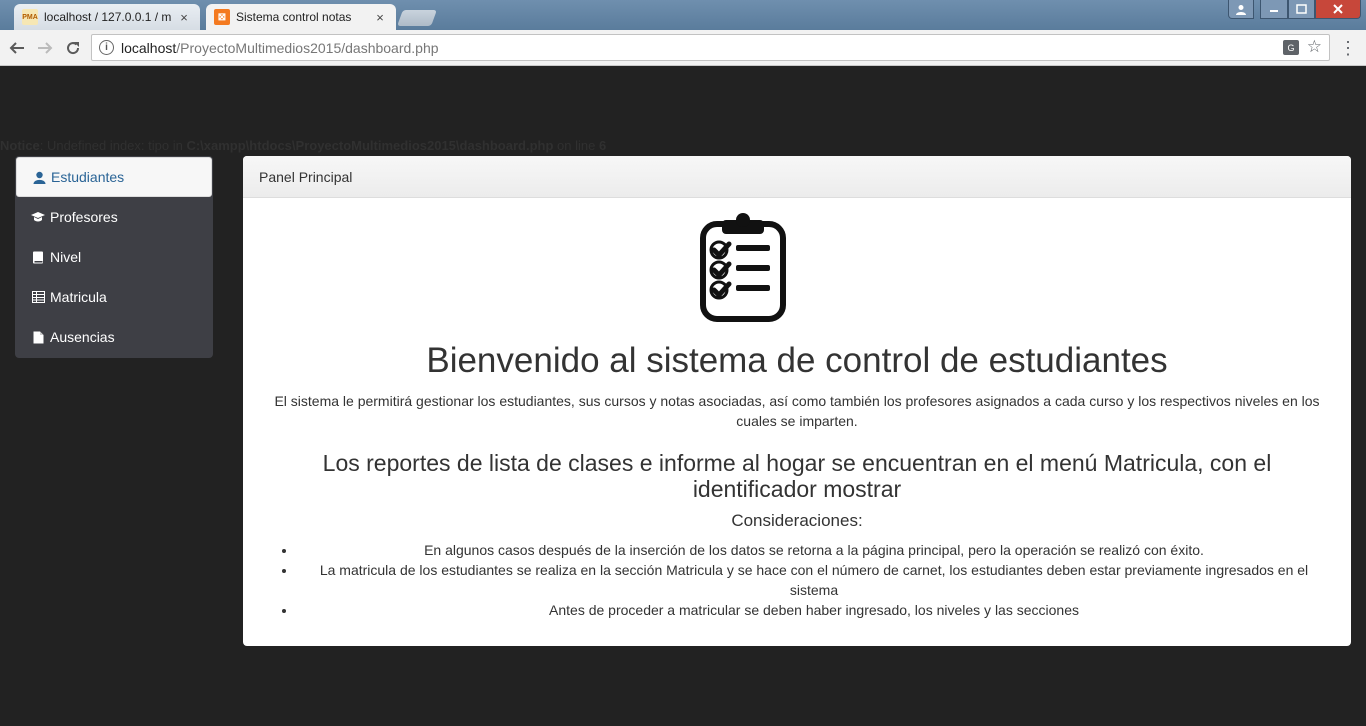 Image resolution: width=1366 pixels, height=726 pixels. I want to click on browser-tab-phpmyadmin: PMA localhost / 127.0.0.1 / mu ×, so click(107, 17).